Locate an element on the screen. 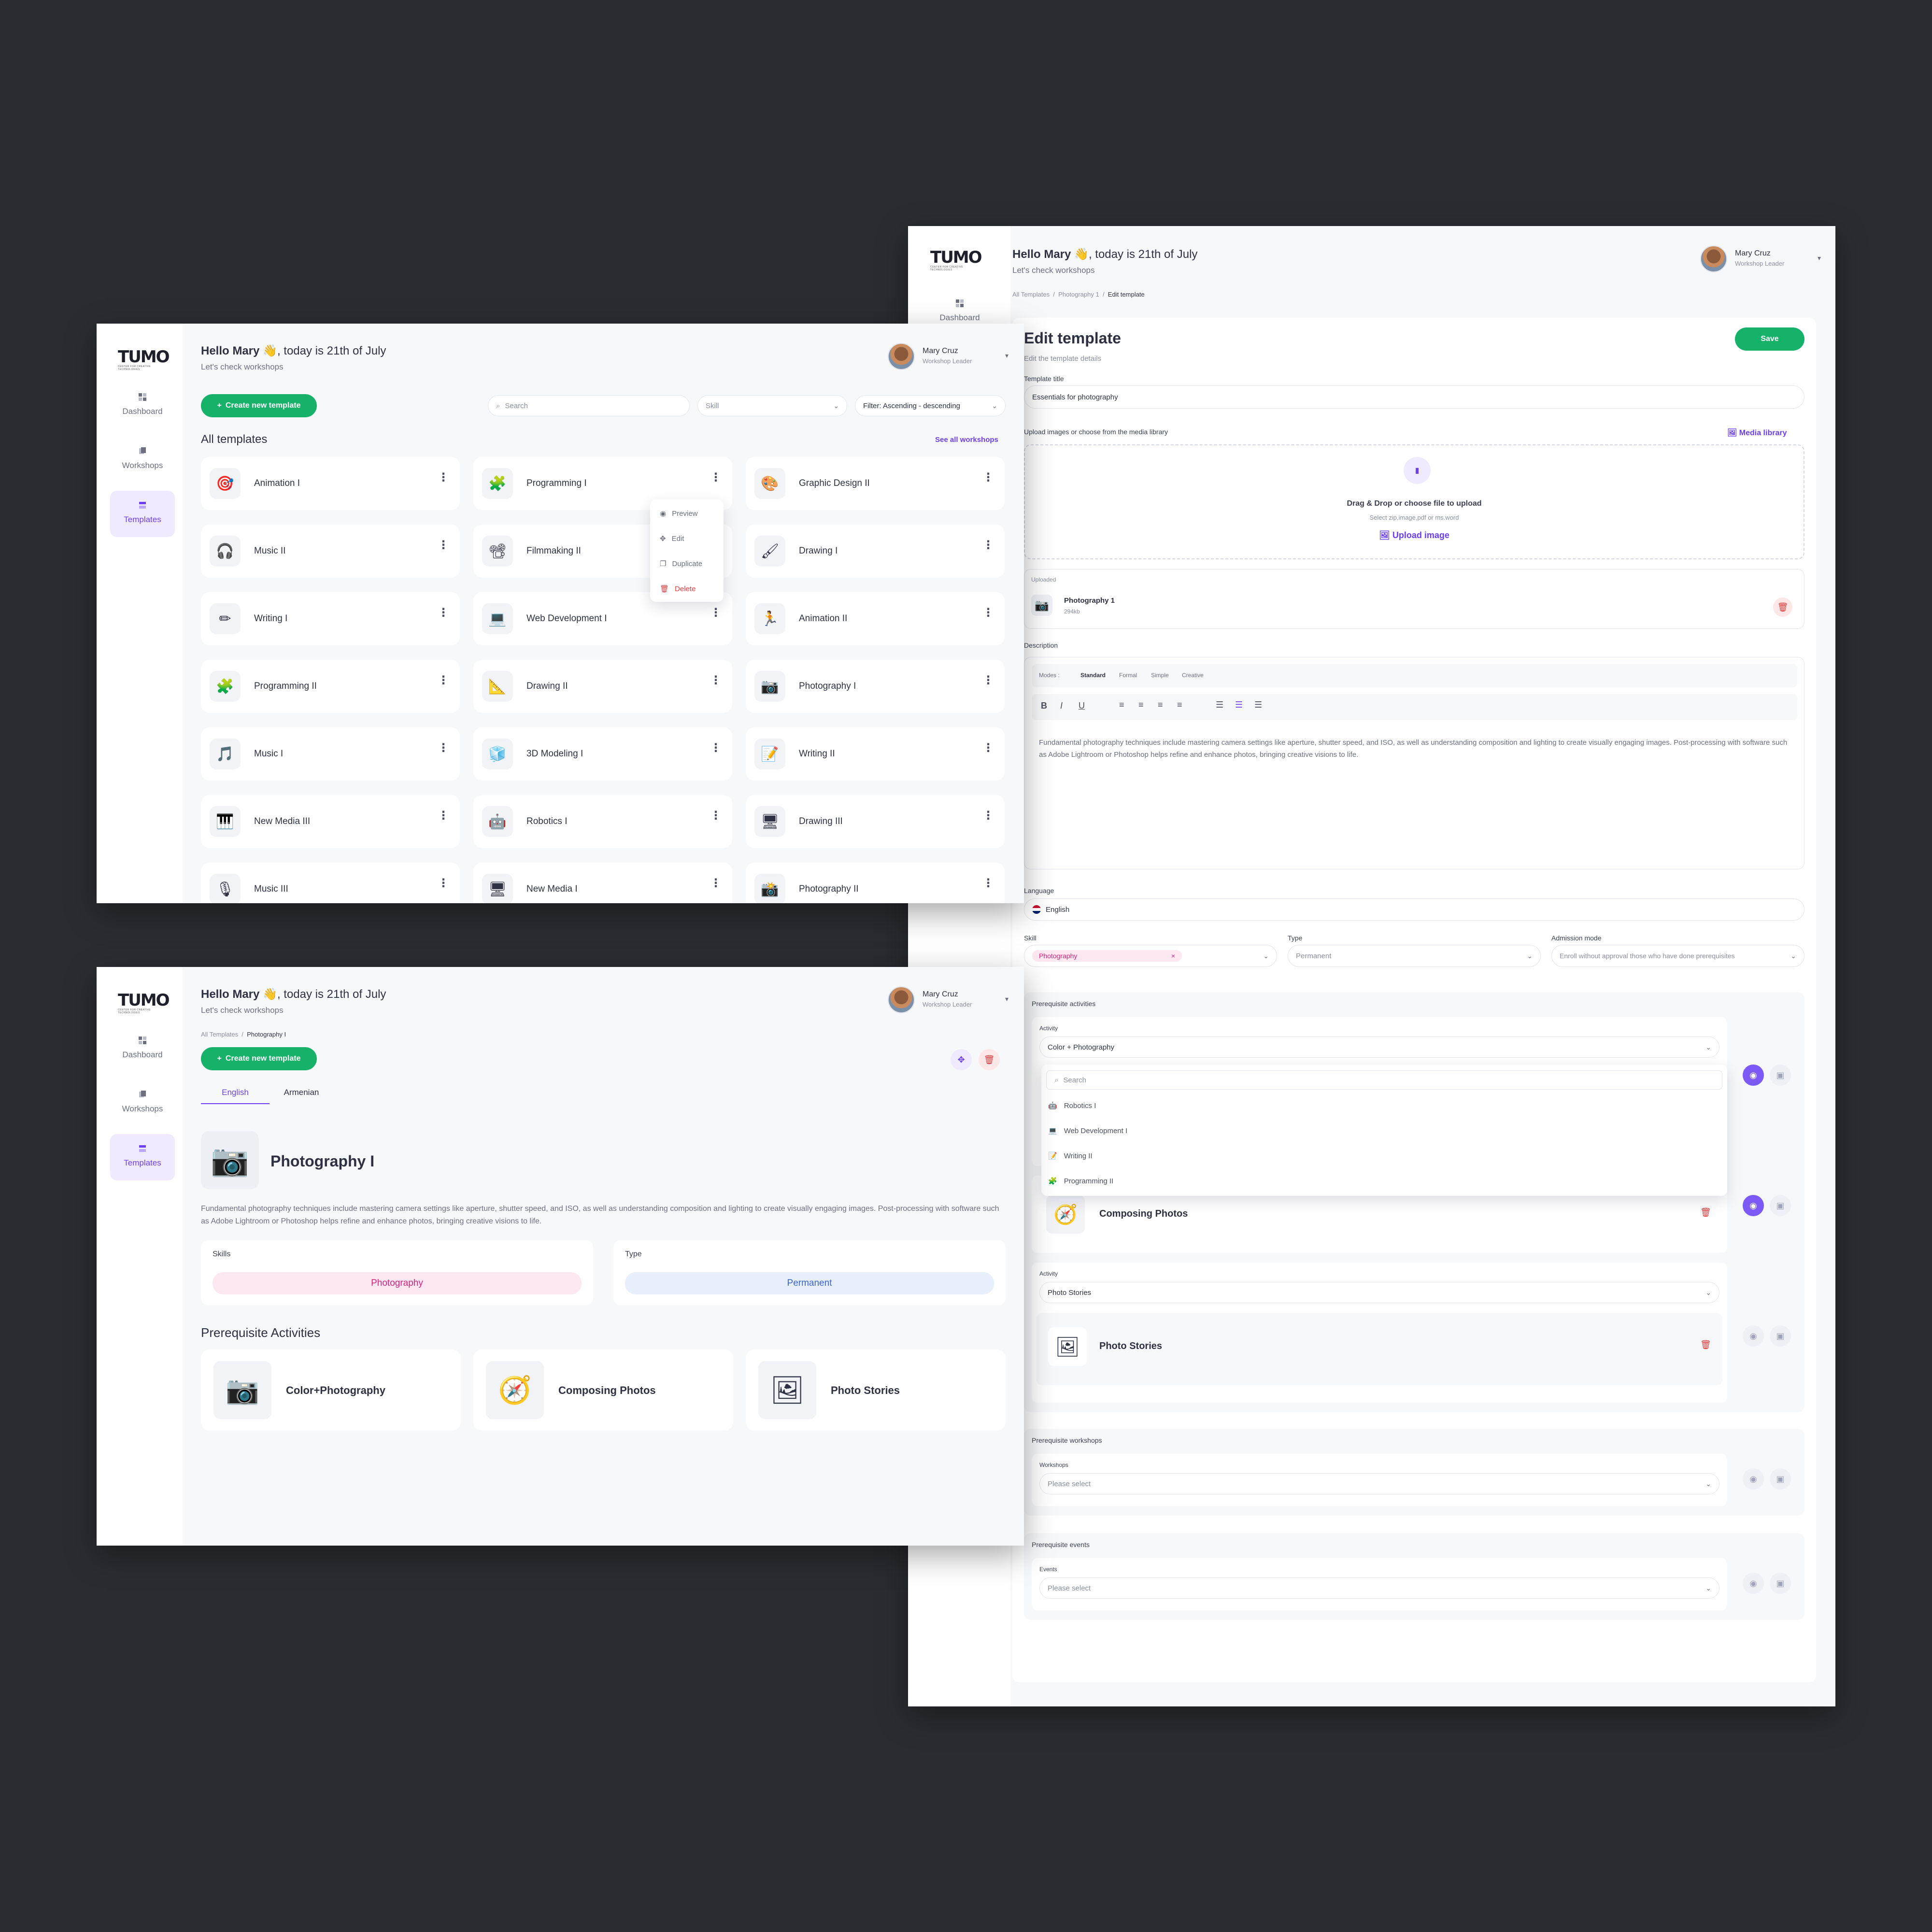 This screenshot has height=1932, width=1932. menu-item-duplicate: ❐ Duplicate is located at coordinates (681, 563).